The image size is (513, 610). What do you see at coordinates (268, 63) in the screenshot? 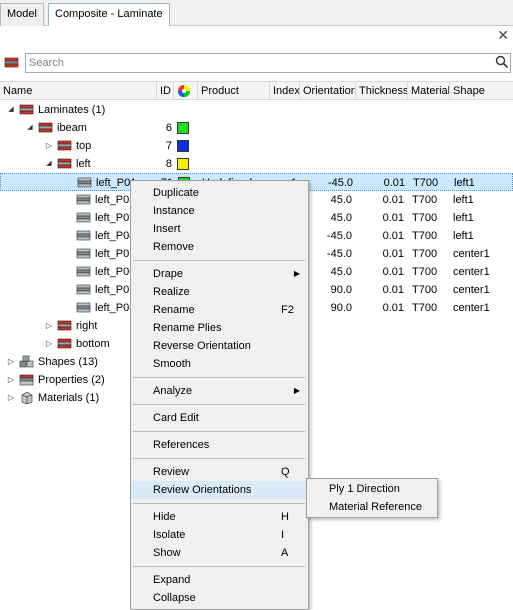
I see `search-input` at bounding box center [268, 63].